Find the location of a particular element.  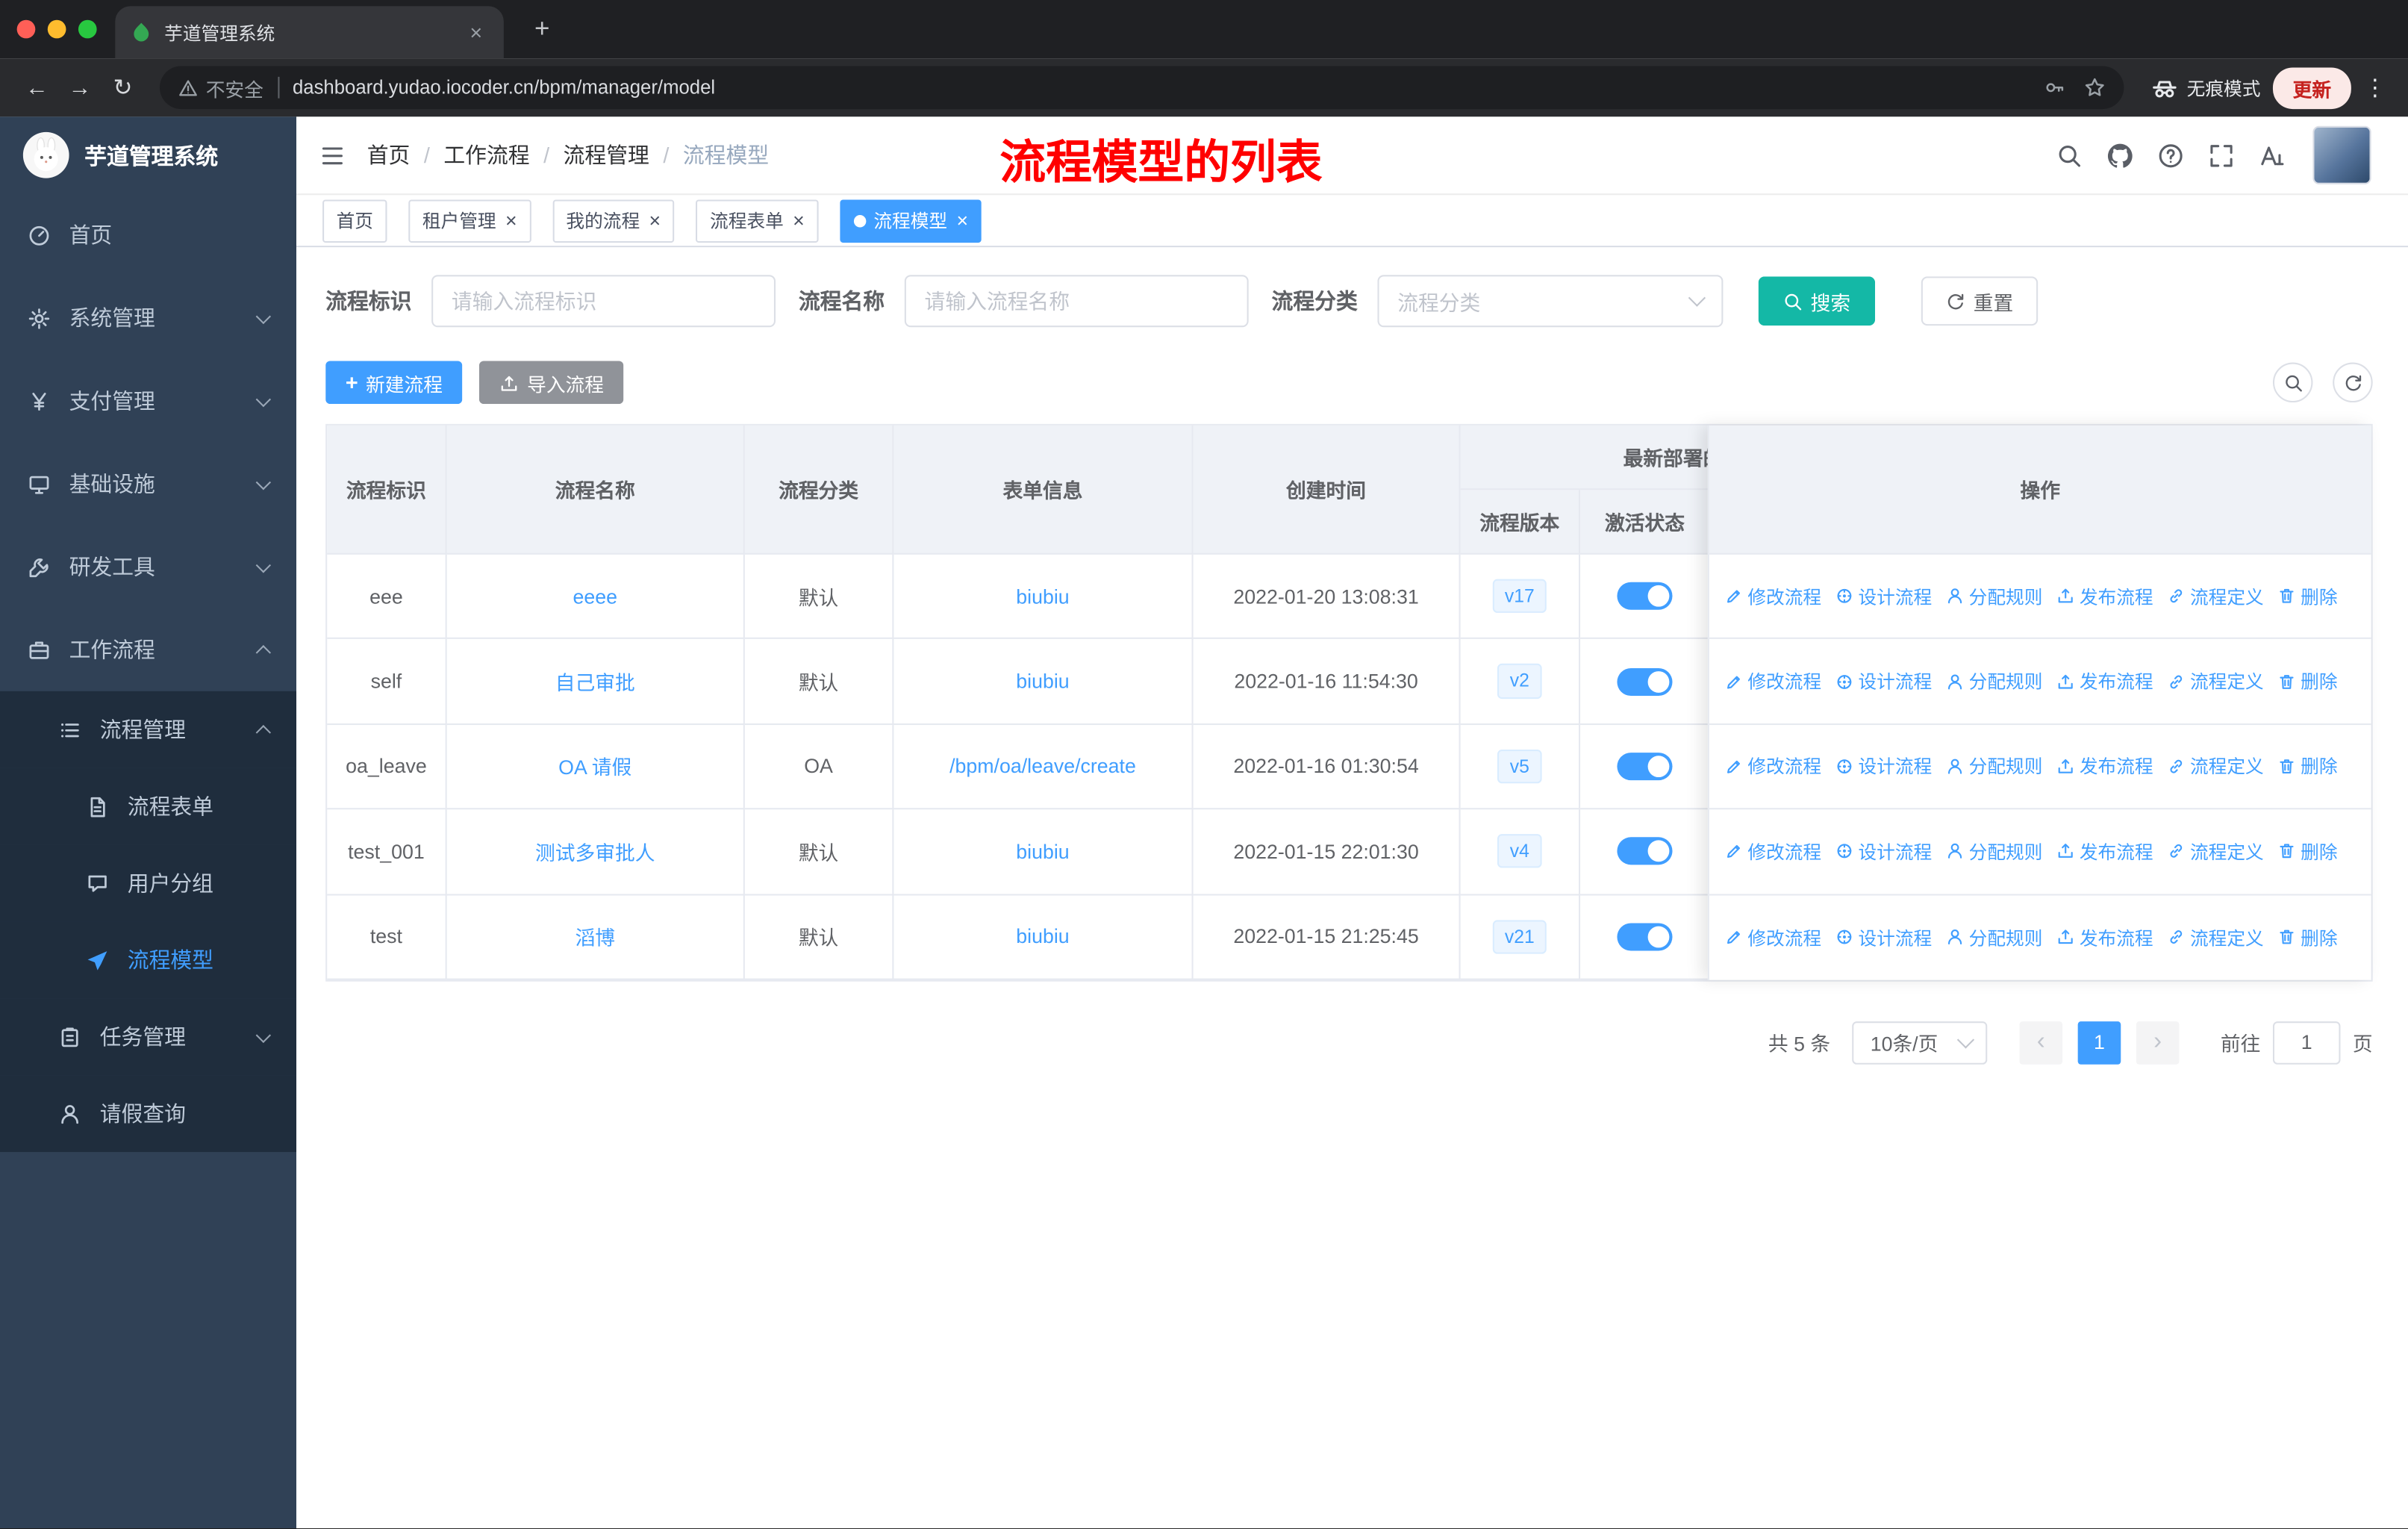

header-help-button is located at coordinates (2170, 155).